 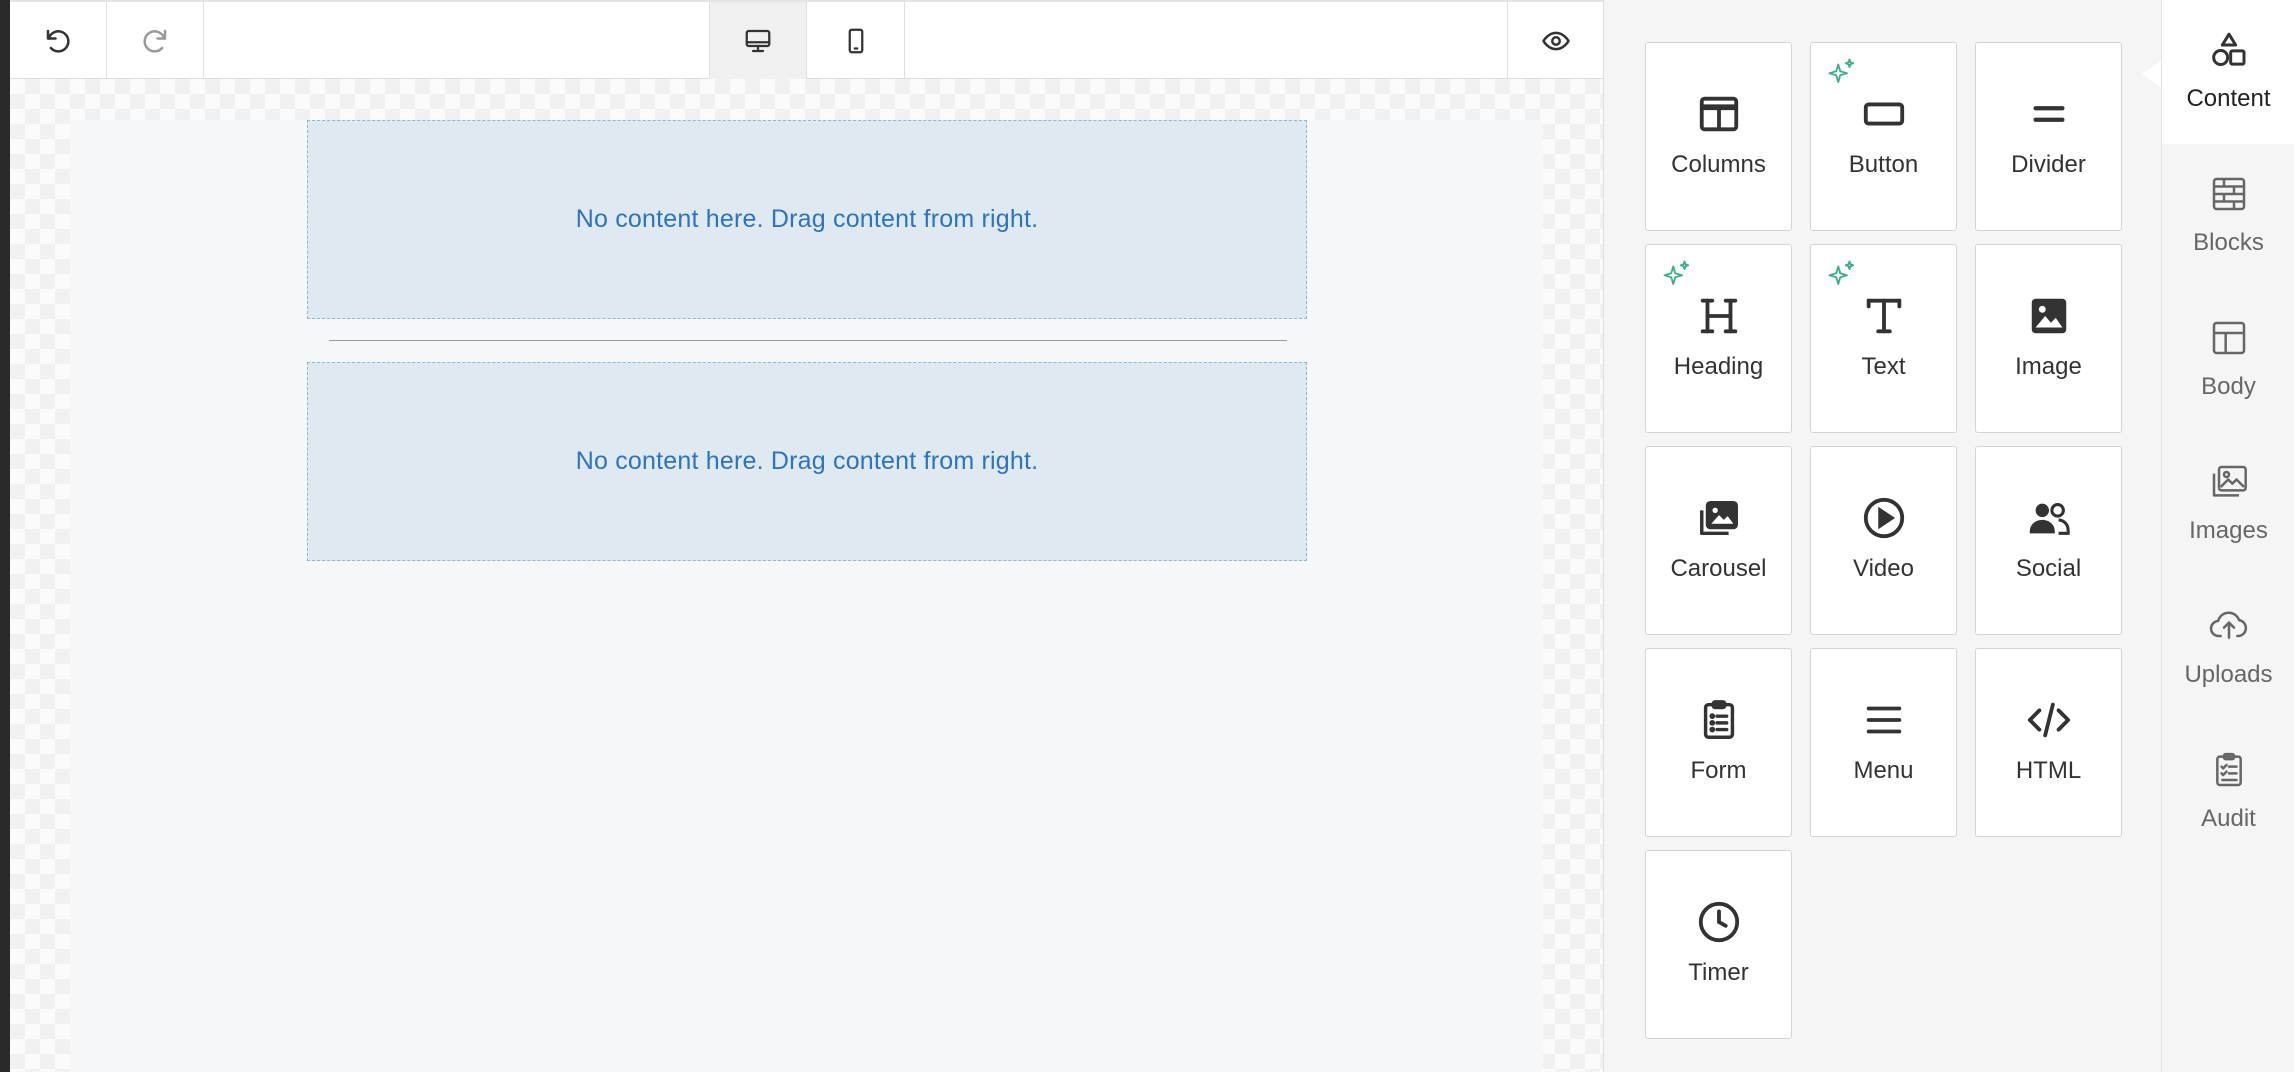 I want to click on side-nav: Content Blocks Body Images Uploads Audit, so click(x=2227, y=536).